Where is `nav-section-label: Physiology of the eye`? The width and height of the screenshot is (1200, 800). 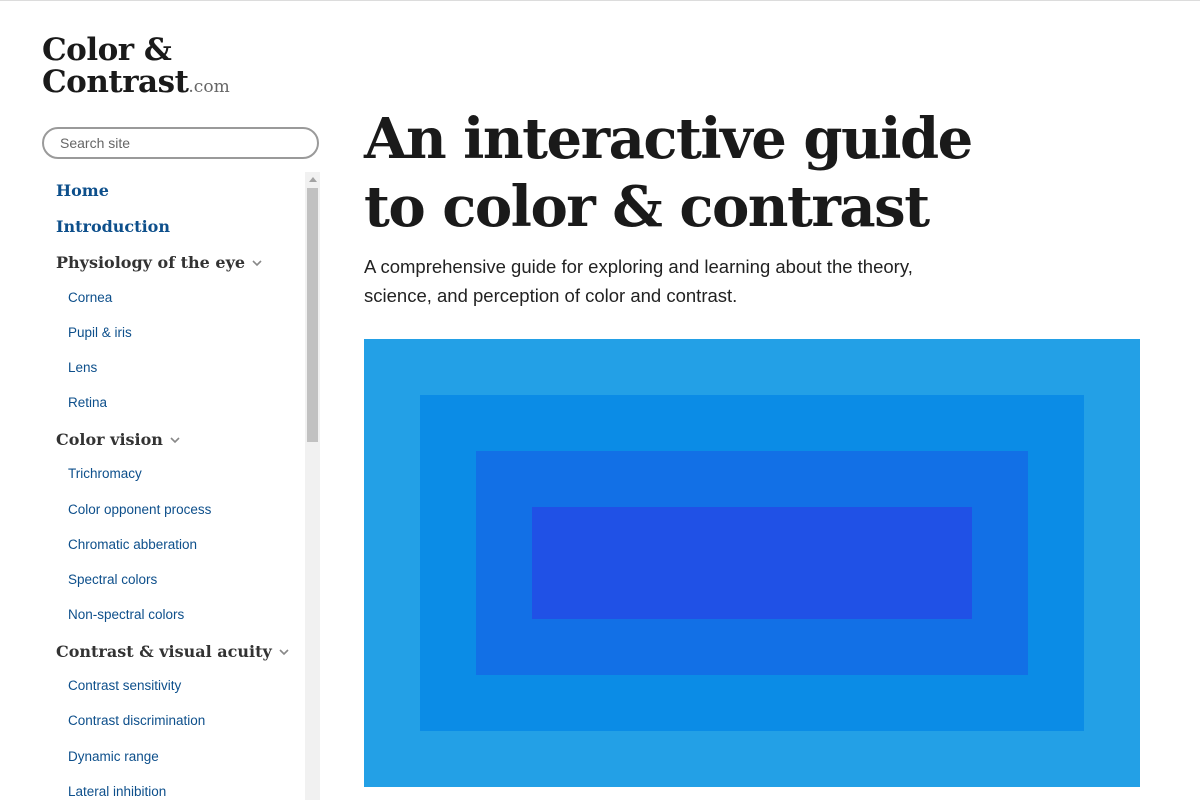
nav-section-label: Physiology of the eye is located at coordinates (151, 262).